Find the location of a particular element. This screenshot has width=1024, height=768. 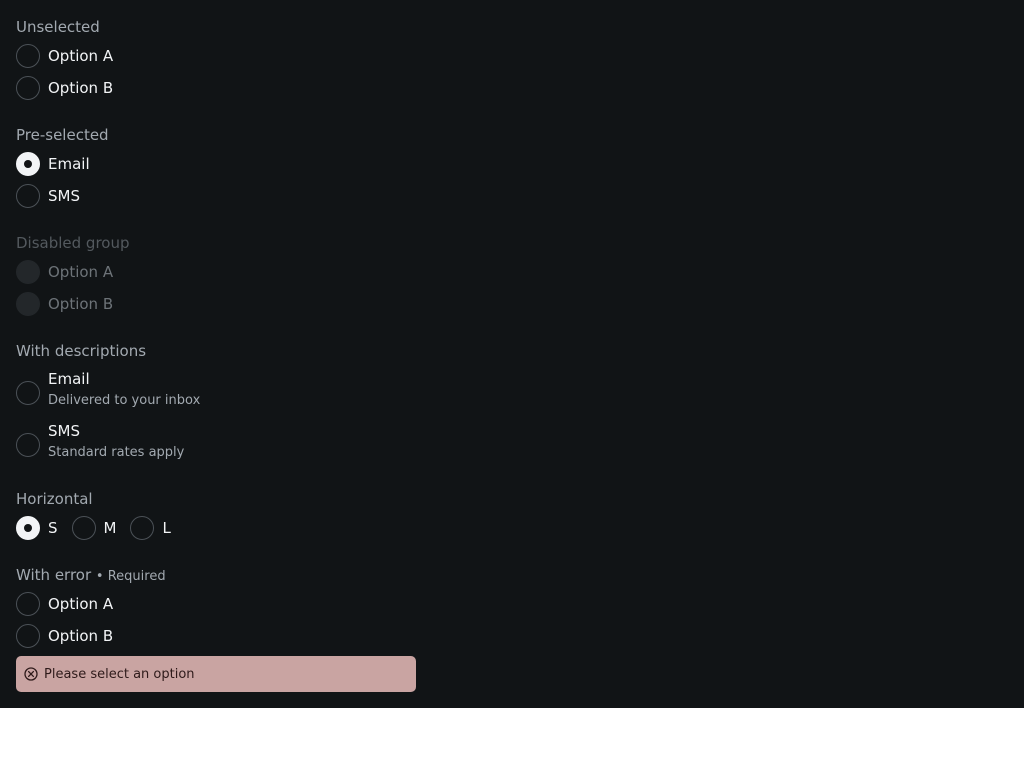

group-error: With error • Required Option A Option B is located at coordinates (91, 607).